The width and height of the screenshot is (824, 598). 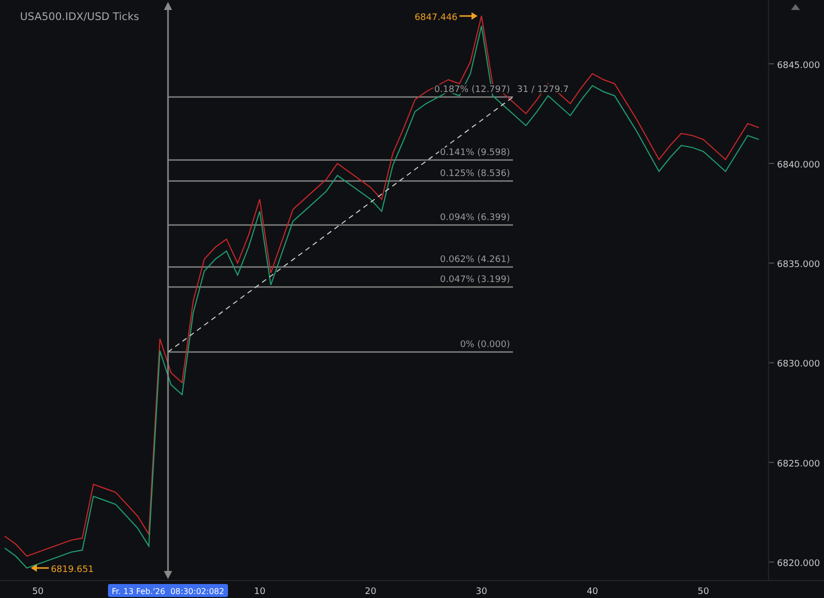 What do you see at coordinates (475, 153) in the screenshot?
I see `fib-level-label: 0.141% (9.598)` at bounding box center [475, 153].